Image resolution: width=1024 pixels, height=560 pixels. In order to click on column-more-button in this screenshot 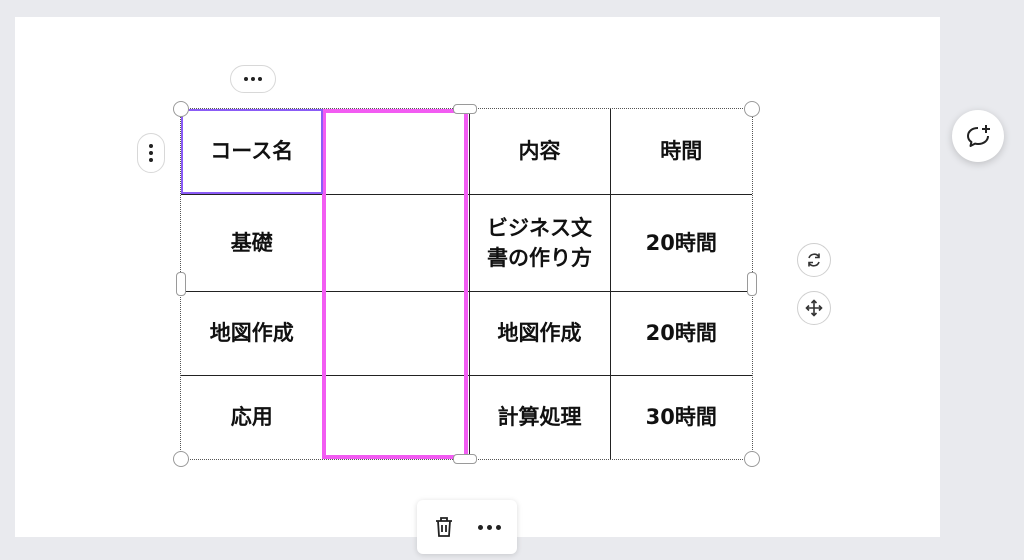, I will do `click(253, 79)`.